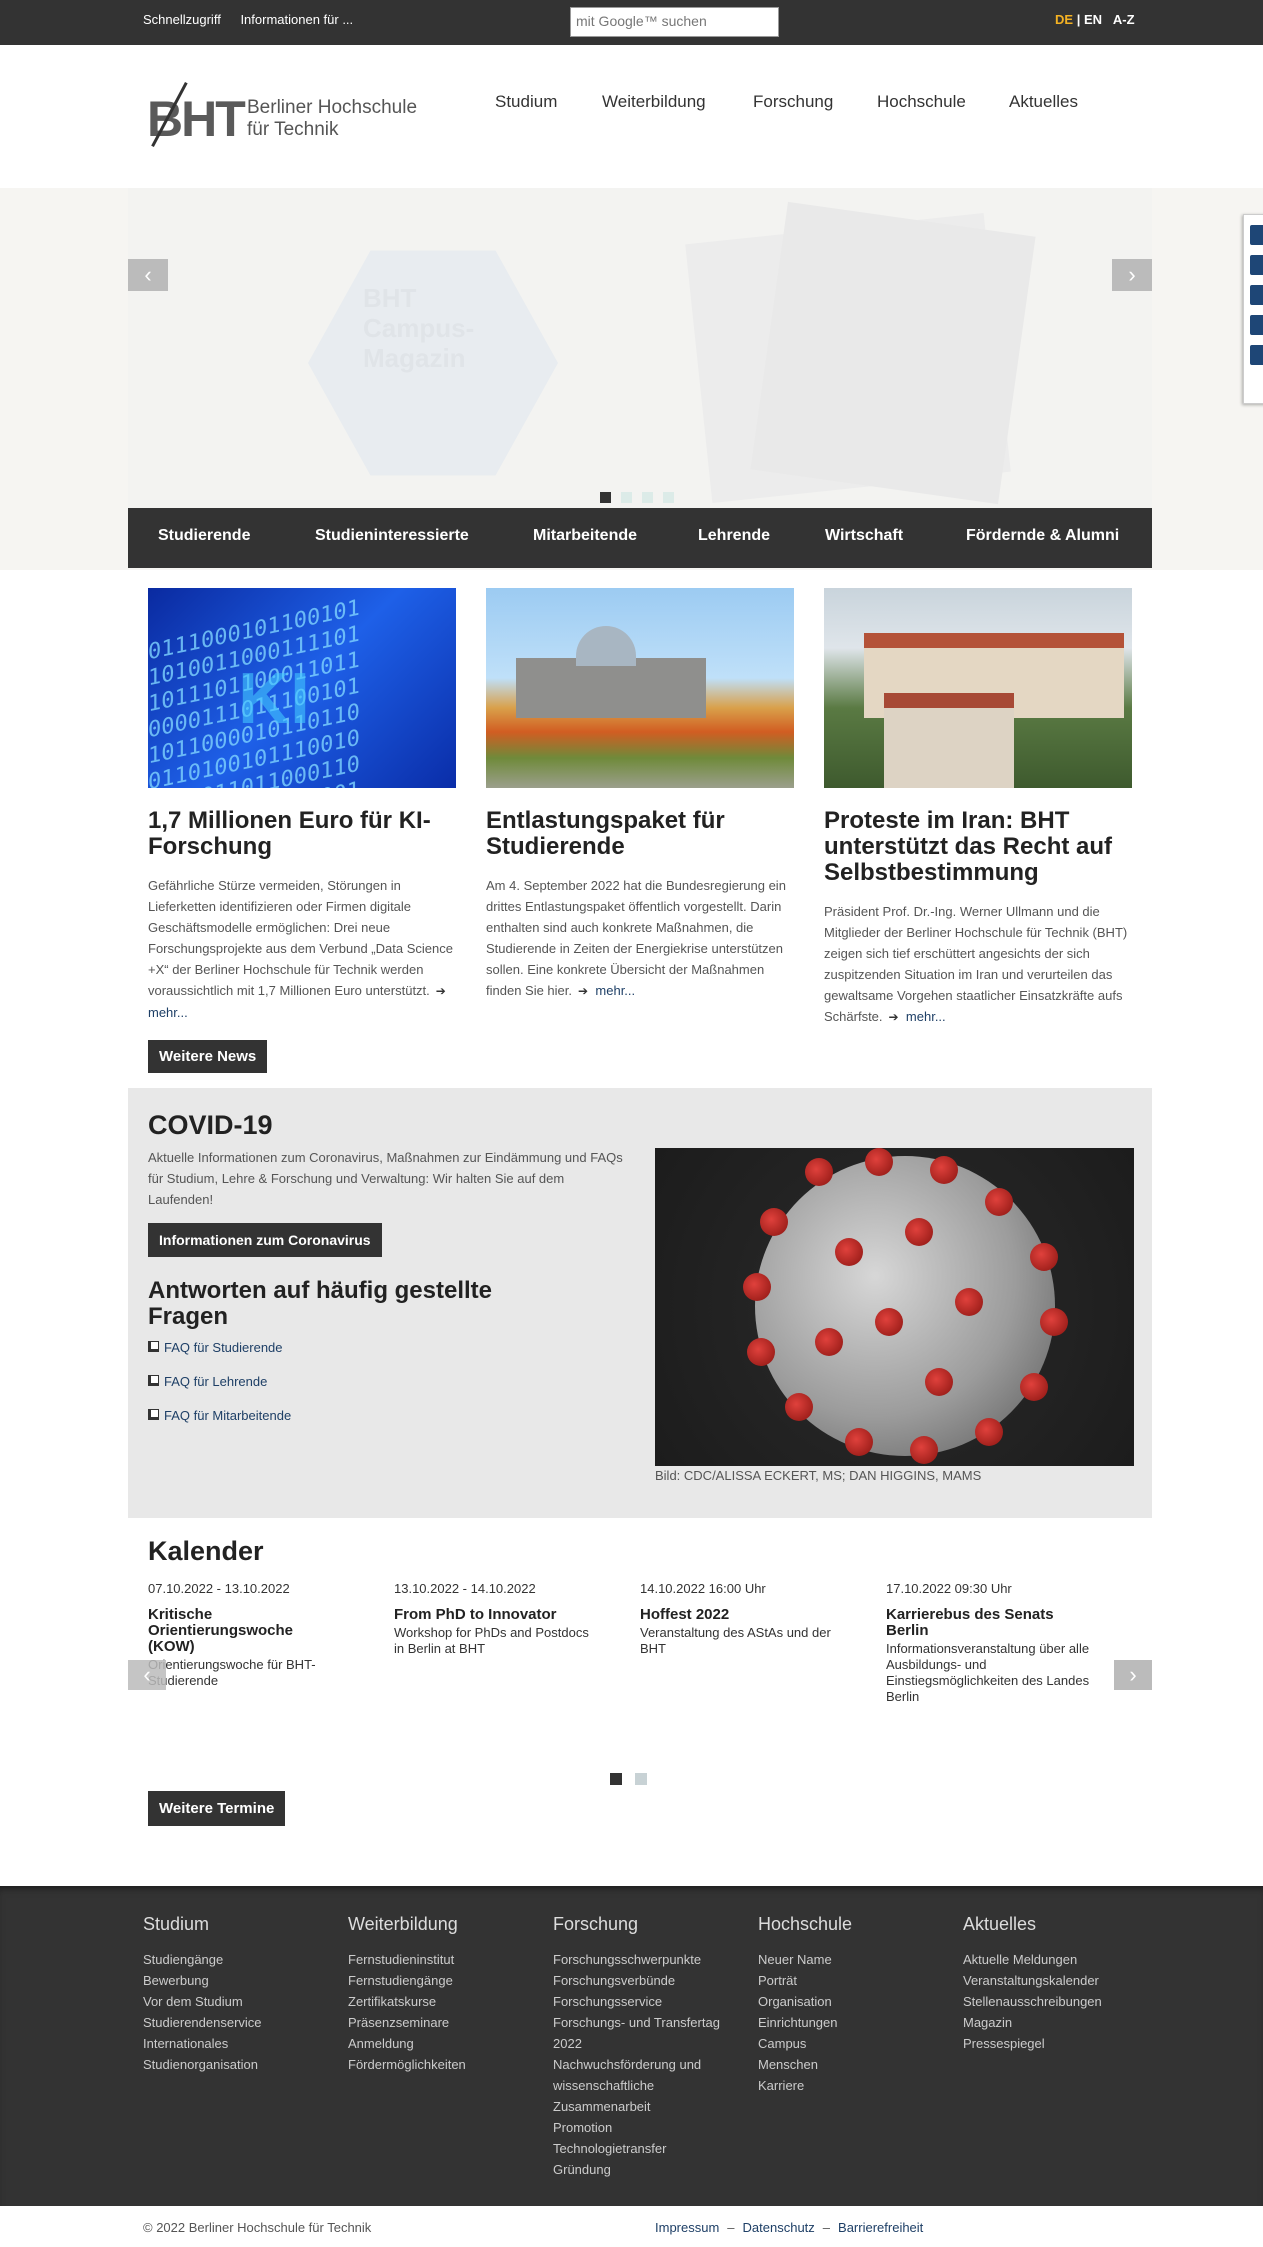 Image resolution: width=1263 pixels, height=2247 pixels. What do you see at coordinates (499, 1615) in the screenshot?
I see `event-title: From PhD to Innovator` at bounding box center [499, 1615].